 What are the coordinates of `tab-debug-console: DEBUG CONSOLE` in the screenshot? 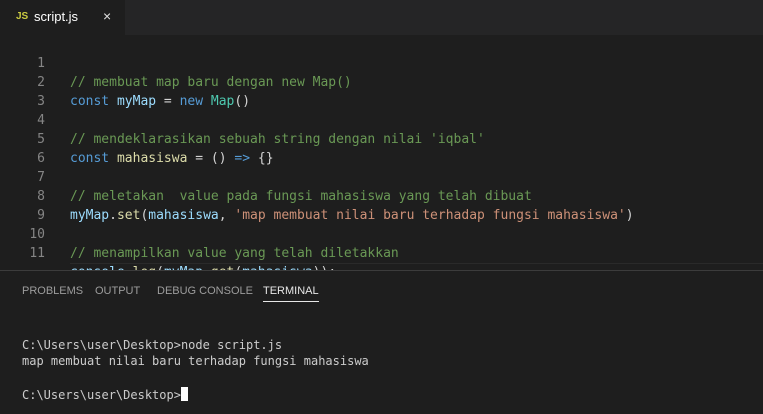 It's located at (205, 291).